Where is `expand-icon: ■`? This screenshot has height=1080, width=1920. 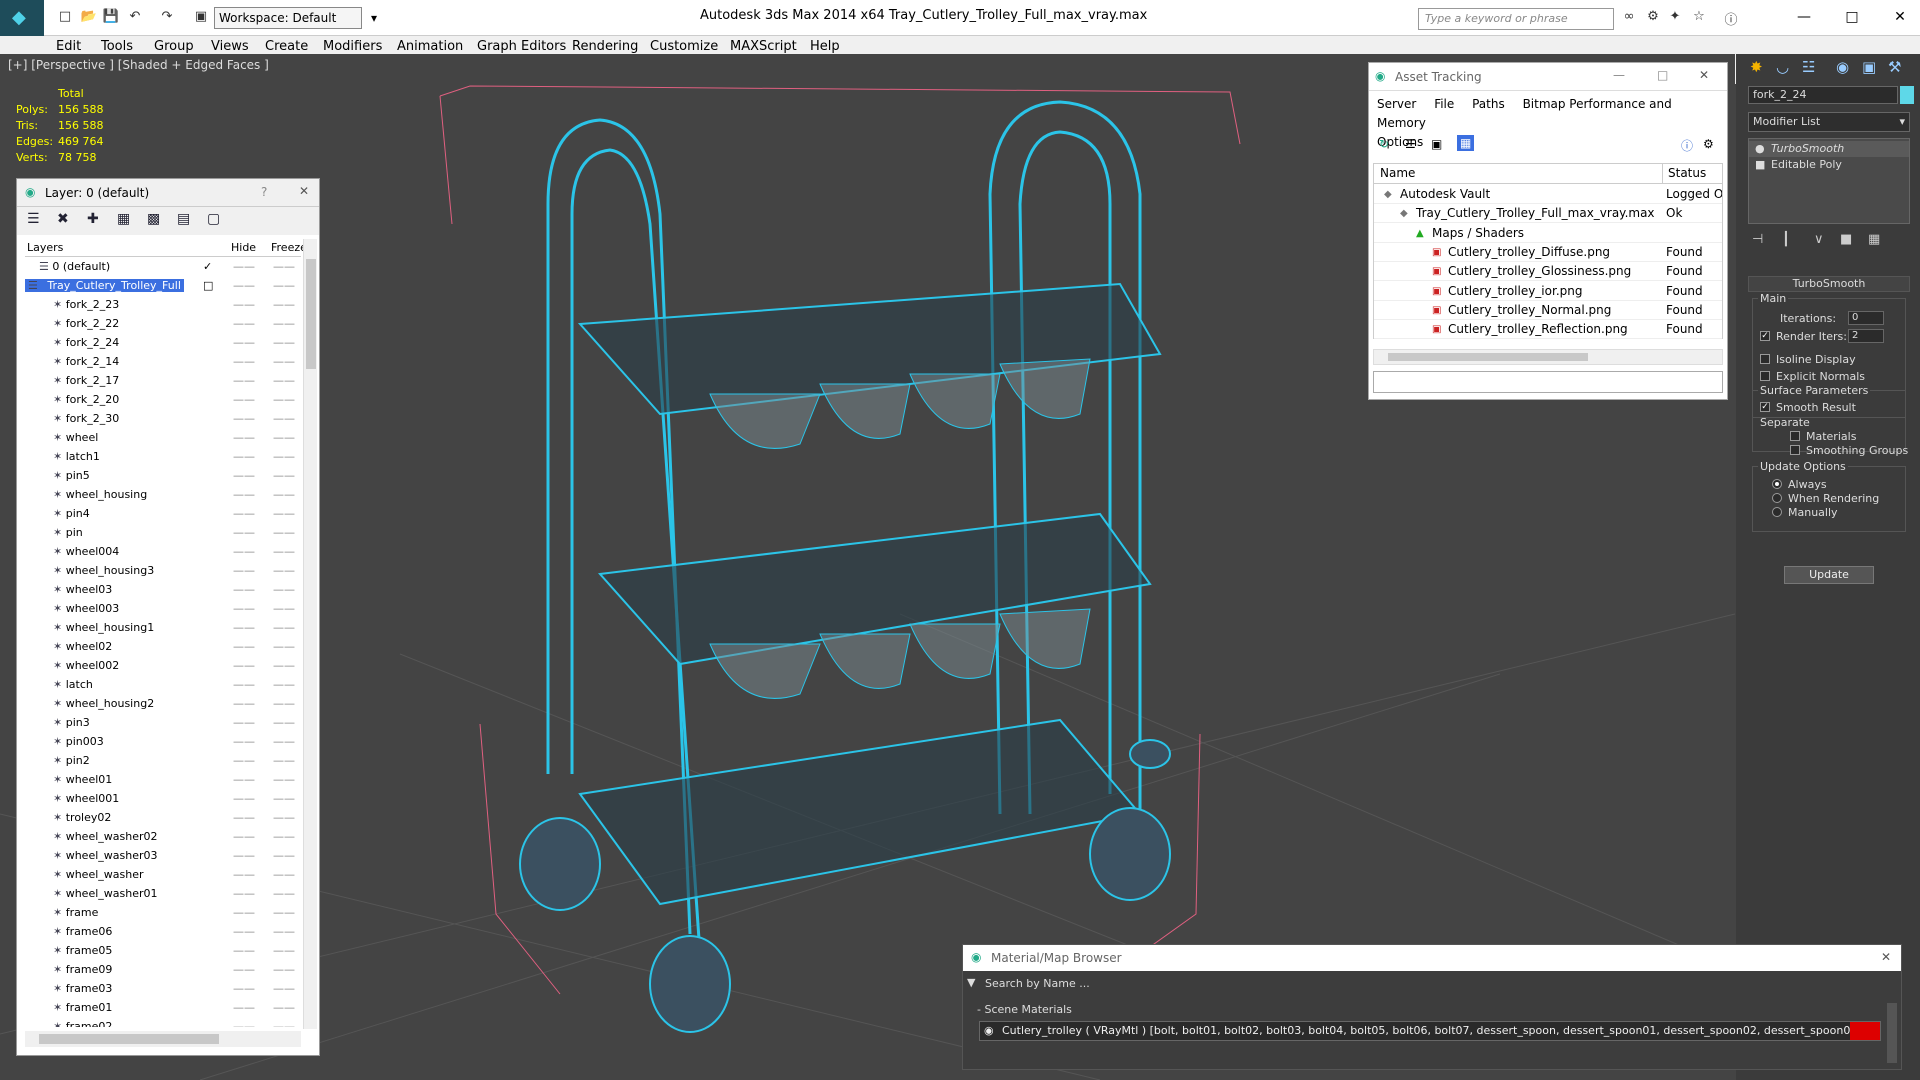
expand-icon: ■ is located at coordinates (1760, 165).